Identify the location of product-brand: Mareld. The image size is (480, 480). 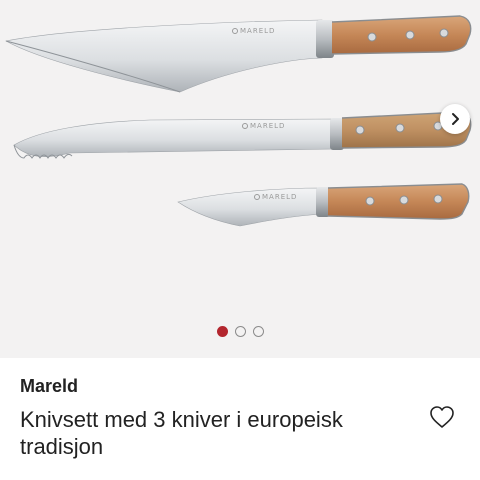
(49, 386).